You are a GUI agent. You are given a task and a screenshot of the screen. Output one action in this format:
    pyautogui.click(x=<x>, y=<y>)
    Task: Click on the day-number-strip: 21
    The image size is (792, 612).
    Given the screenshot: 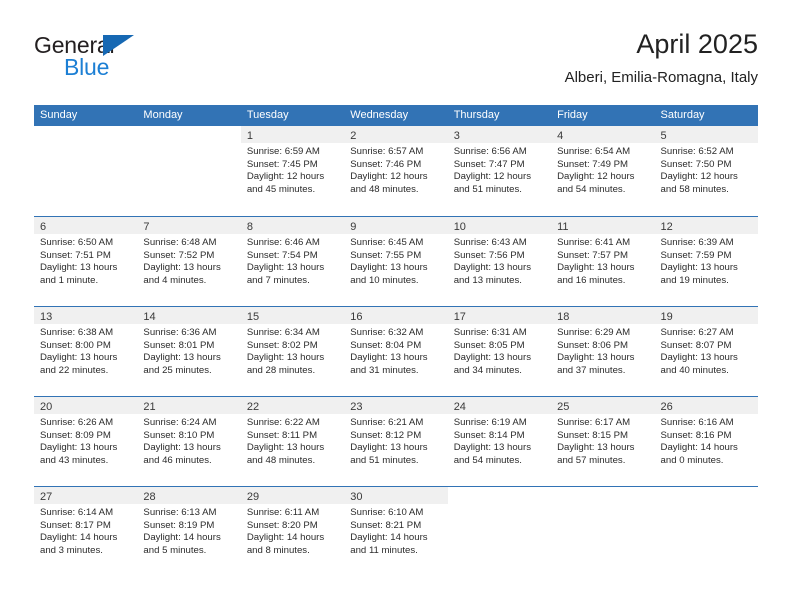 What is the action you would take?
    pyautogui.click(x=189, y=405)
    